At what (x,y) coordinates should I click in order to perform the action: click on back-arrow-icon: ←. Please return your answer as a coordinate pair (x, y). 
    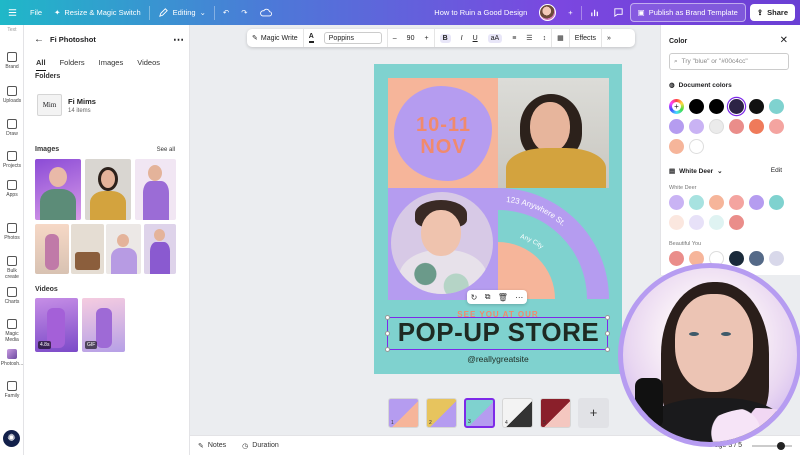
    Looking at the image, I should click on (39, 39).